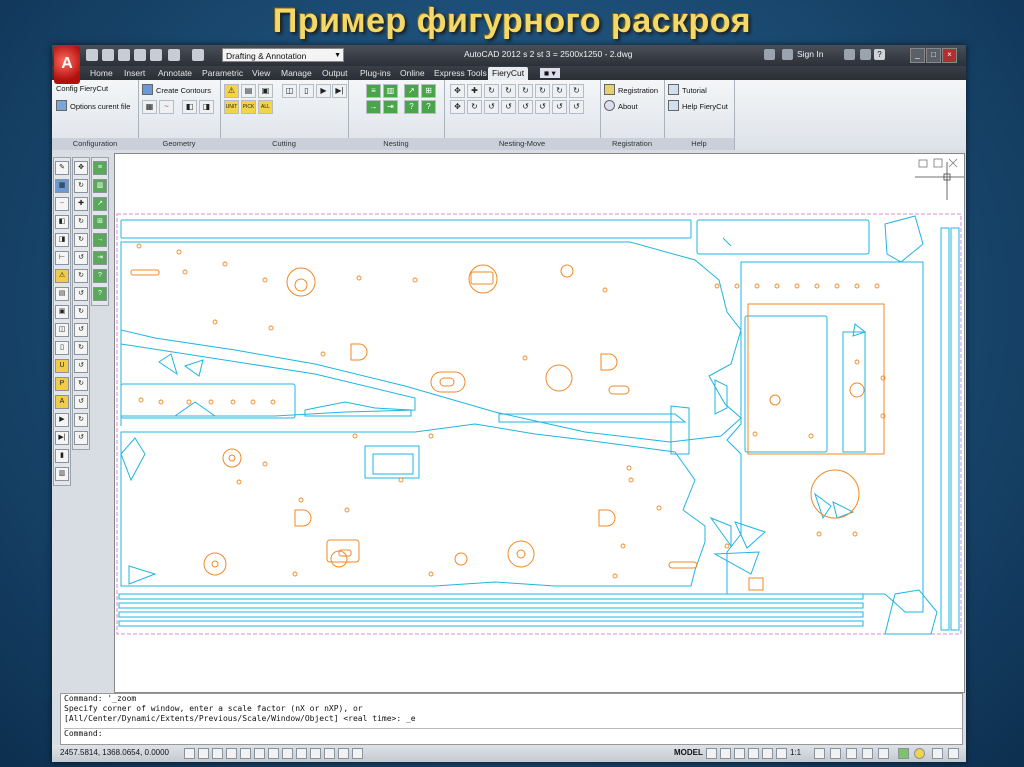 The width and height of the screenshot is (1024, 767). What do you see at coordinates (810, 54) in the screenshot?
I see `sign-in-link: Sign In` at bounding box center [810, 54].